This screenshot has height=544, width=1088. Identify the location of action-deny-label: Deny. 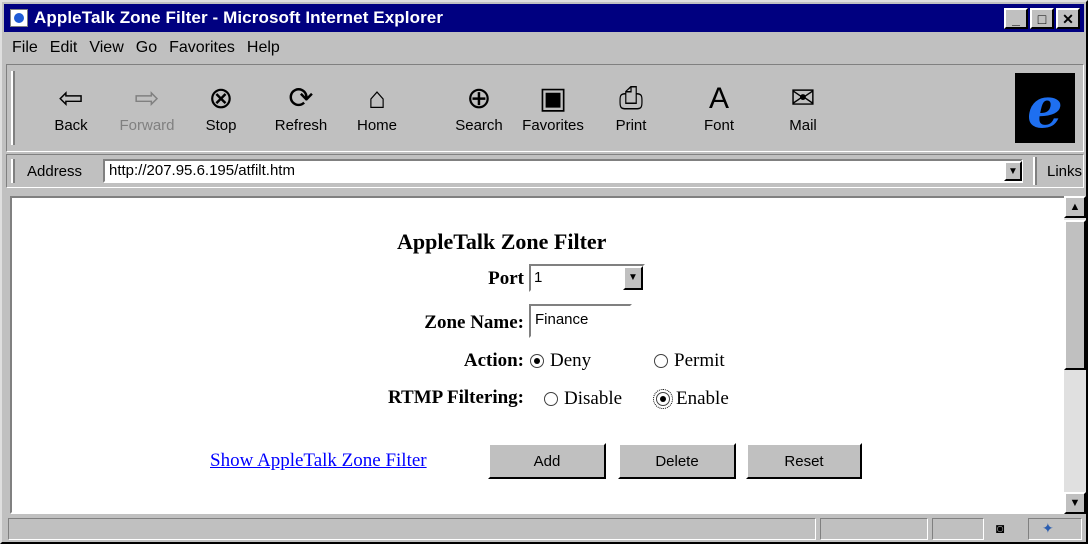
(571, 360).